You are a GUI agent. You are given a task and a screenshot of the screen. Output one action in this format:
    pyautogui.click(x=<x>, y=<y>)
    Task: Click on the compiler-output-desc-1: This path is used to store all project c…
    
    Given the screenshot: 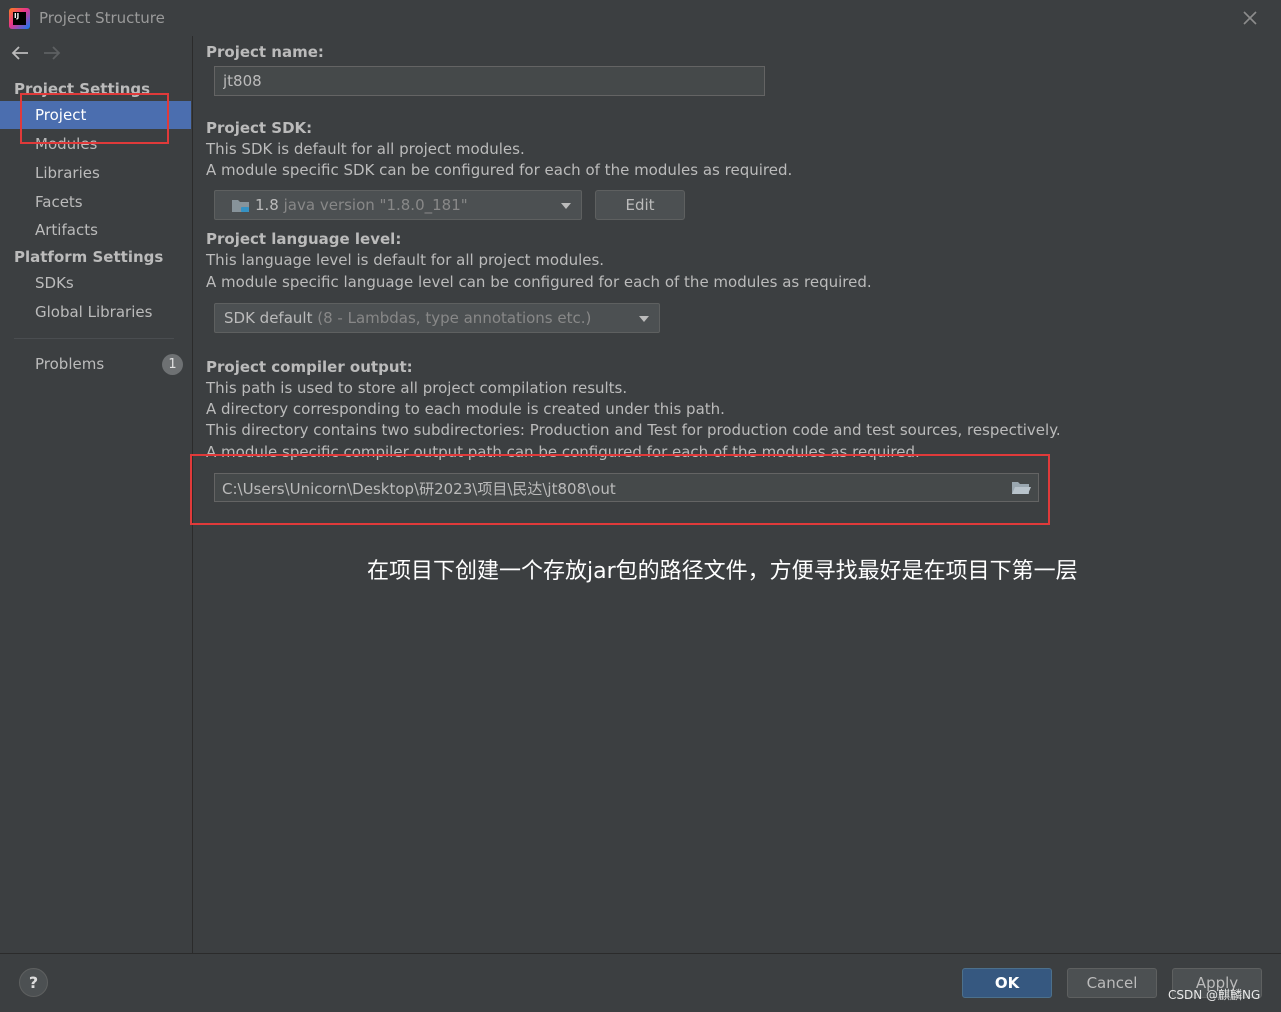 What is the action you would take?
    pyautogui.click(x=417, y=388)
    